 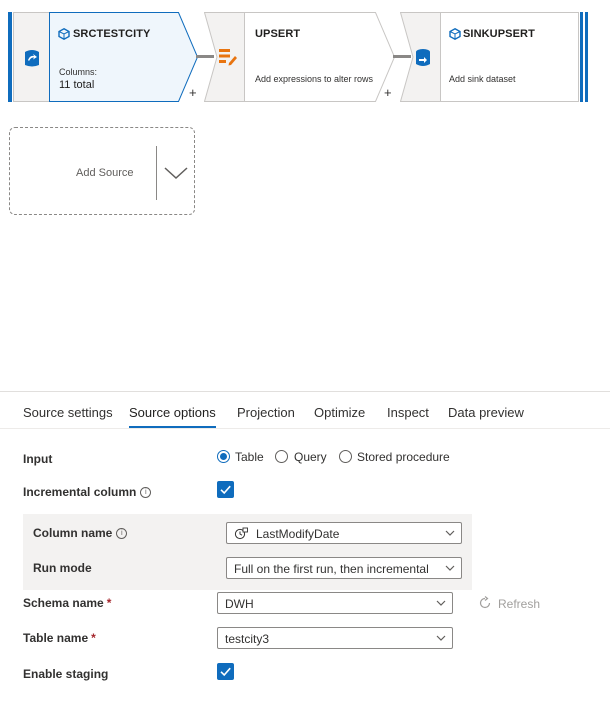 What do you see at coordinates (408, 412) in the screenshot?
I see `tab-inspect: Inspect` at bounding box center [408, 412].